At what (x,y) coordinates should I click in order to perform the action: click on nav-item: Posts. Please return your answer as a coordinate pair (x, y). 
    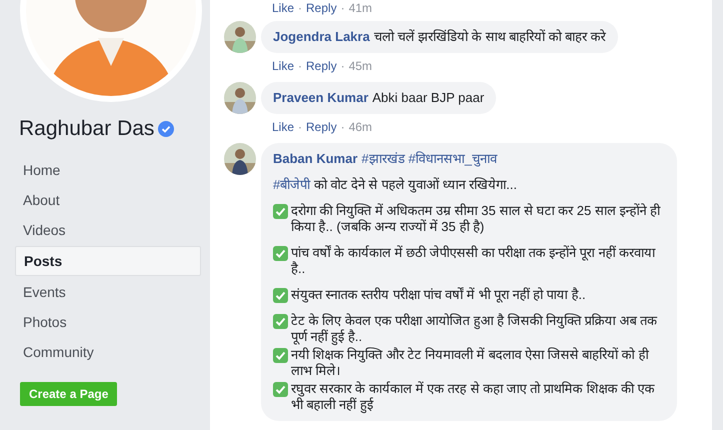
    Looking at the image, I should click on (108, 261).